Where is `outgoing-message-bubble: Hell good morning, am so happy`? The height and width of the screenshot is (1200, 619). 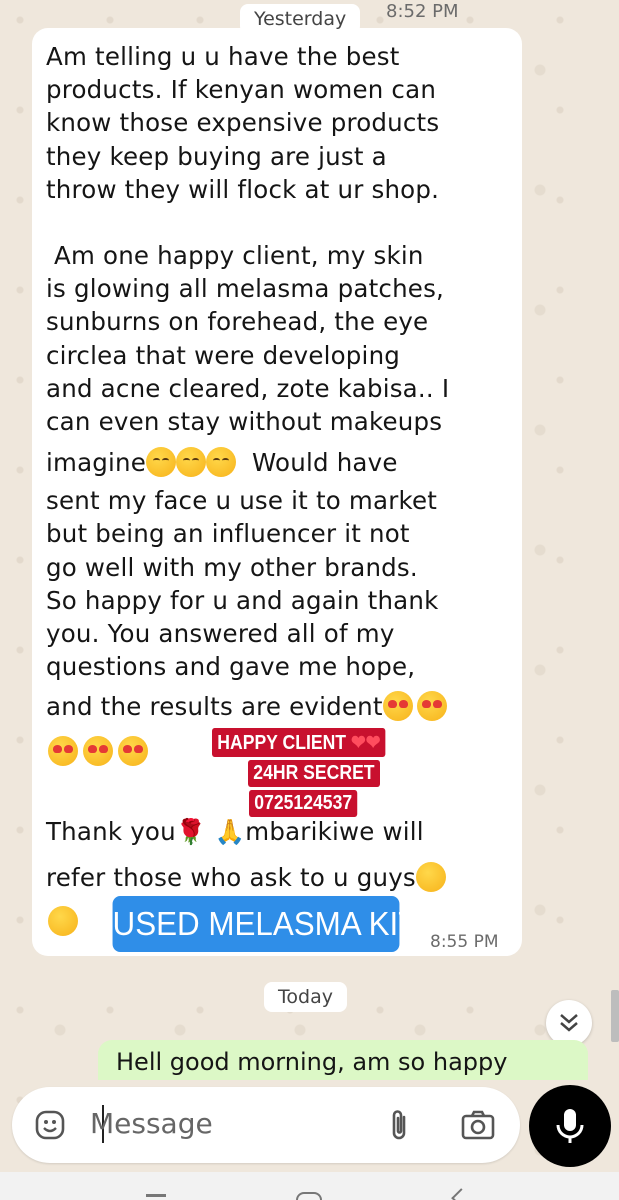 outgoing-message-bubble: Hell good morning, am so happy is located at coordinates (343, 1060).